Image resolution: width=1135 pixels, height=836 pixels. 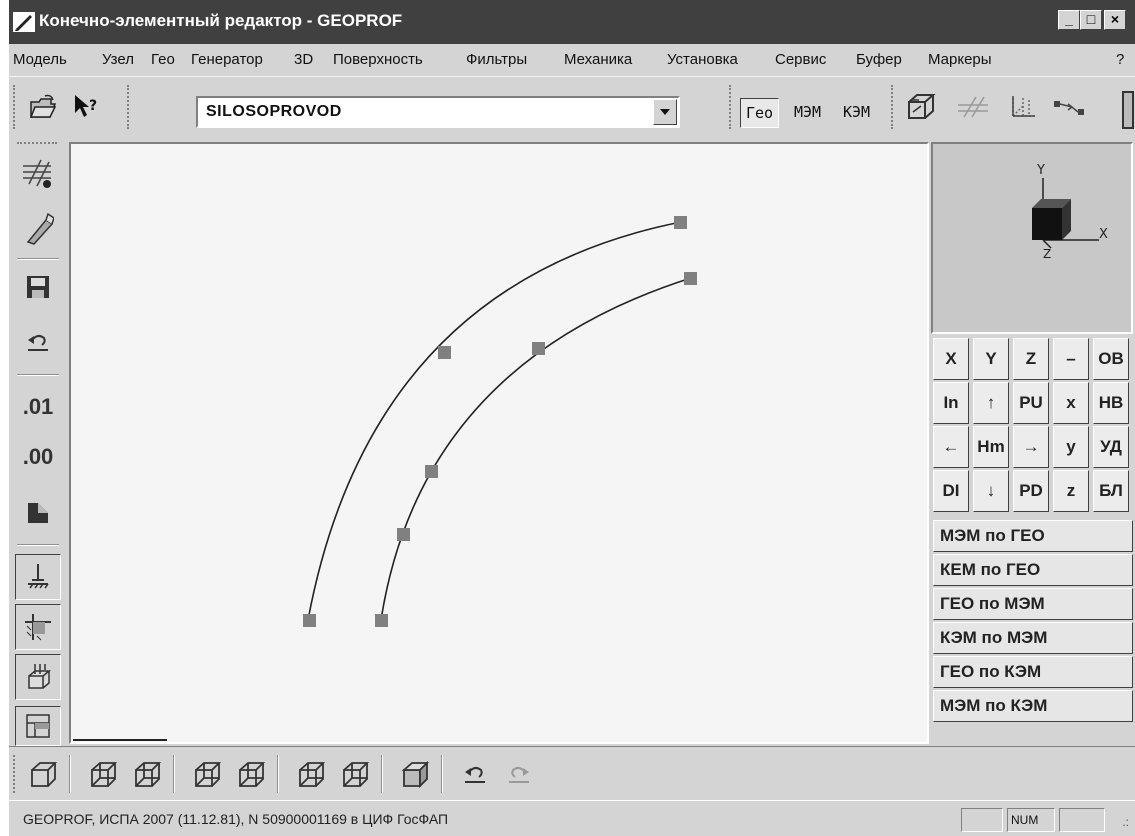 I want to click on key-di: DI, so click(x=951, y=491).